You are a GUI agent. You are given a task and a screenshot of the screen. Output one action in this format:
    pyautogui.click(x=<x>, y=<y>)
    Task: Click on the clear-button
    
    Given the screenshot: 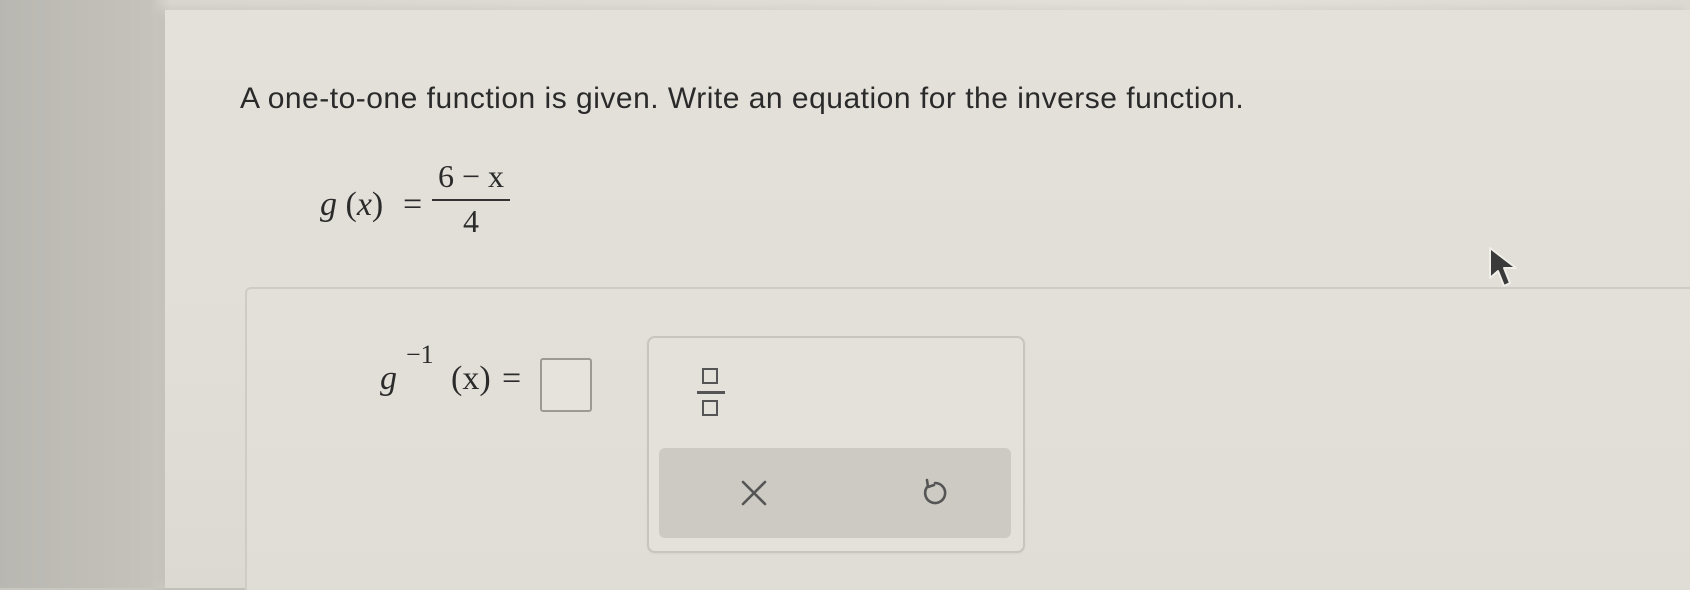 What is the action you would take?
    pyautogui.click(x=754, y=493)
    